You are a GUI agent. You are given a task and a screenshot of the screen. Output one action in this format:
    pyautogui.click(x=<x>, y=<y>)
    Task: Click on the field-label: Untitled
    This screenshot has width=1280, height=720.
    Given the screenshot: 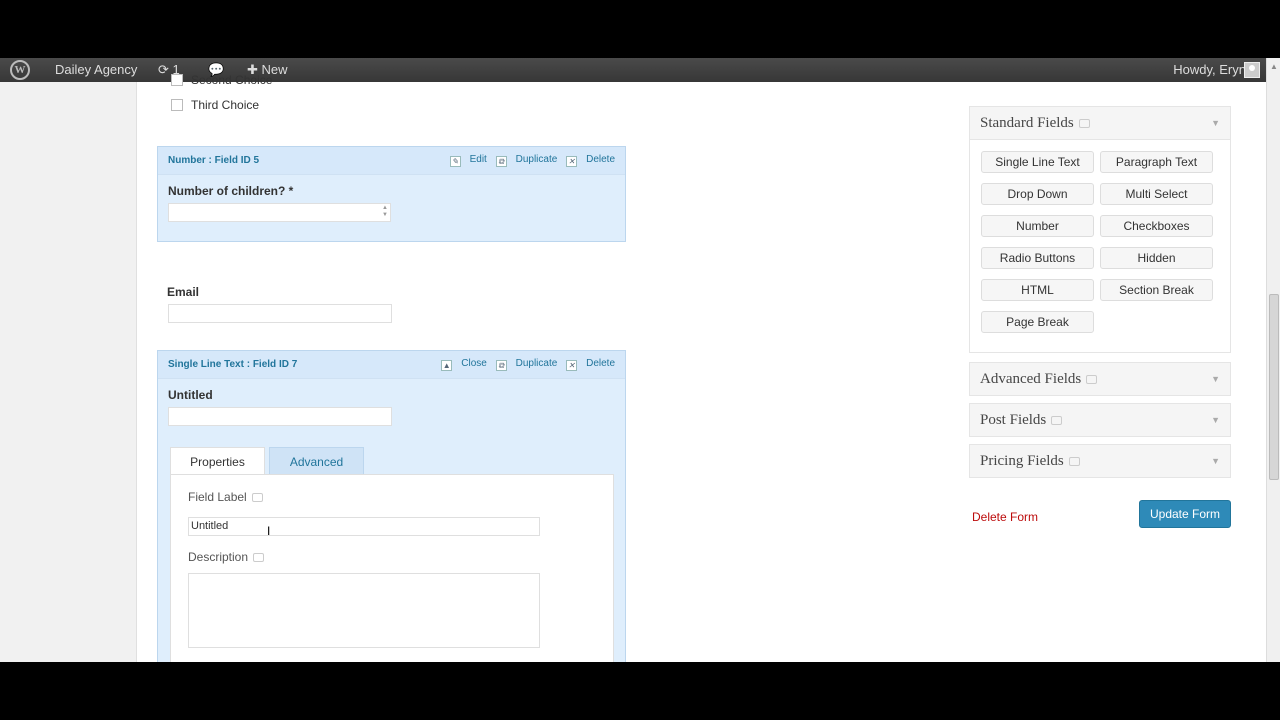 What is the action you would take?
    pyautogui.click(x=190, y=395)
    